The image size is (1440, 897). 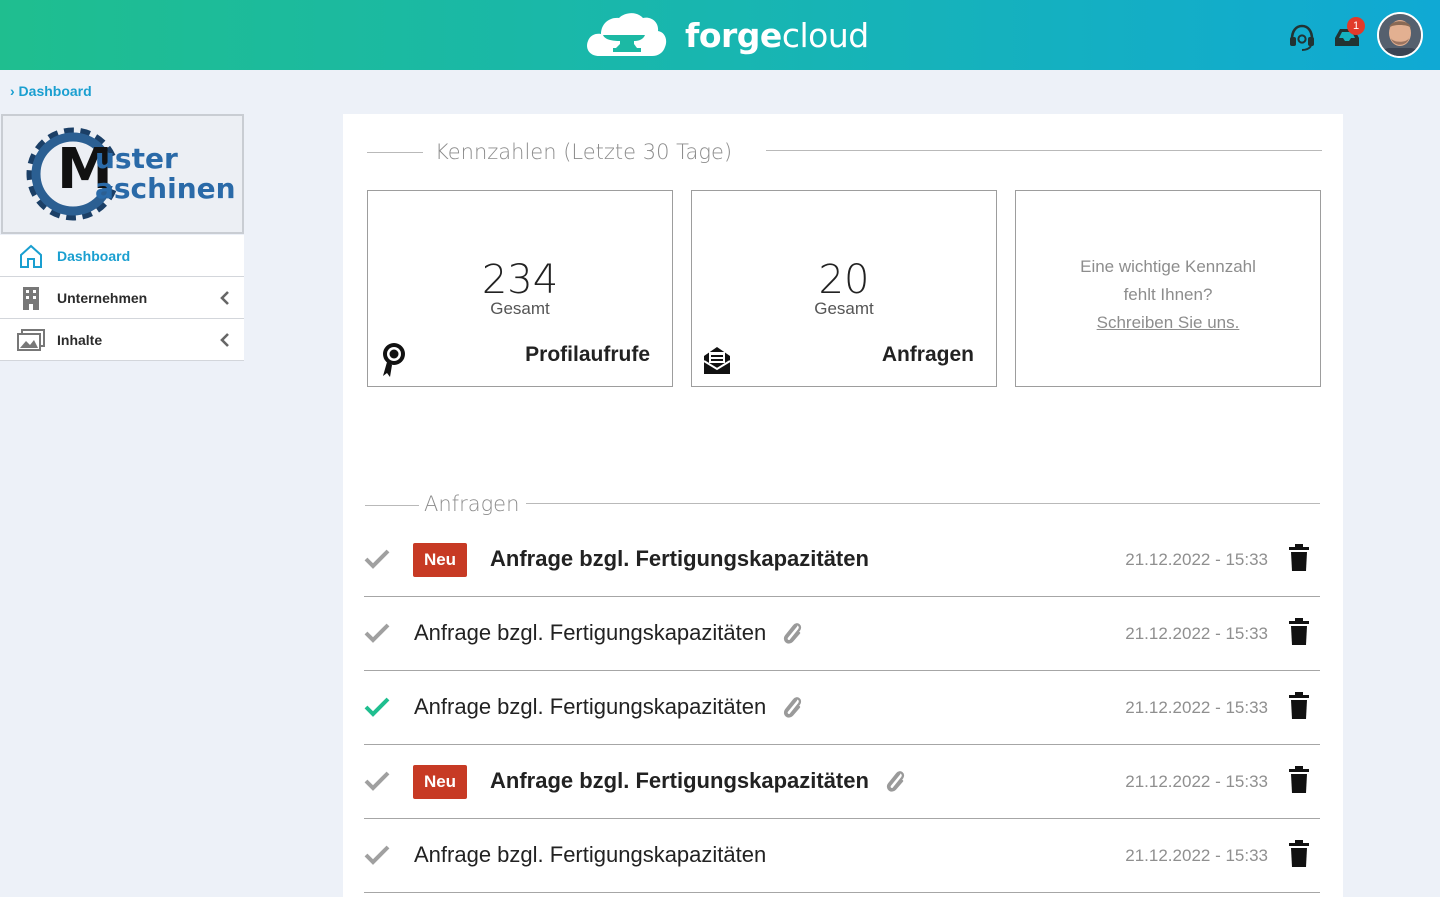 I want to click on sidebar-item-label: Unternehmen, so click(x=102, y=297).